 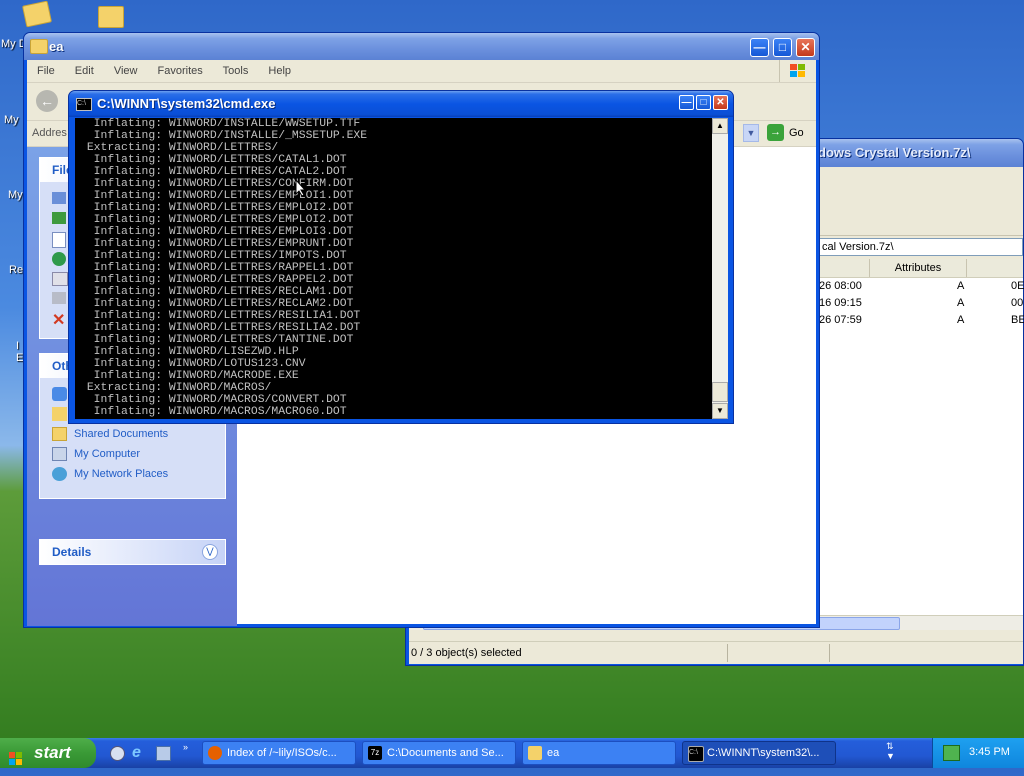 What do you see at coordinates (84, 71) in the screenshot?
I see `menu-edit: Edit` at bounding box center [84, 71].